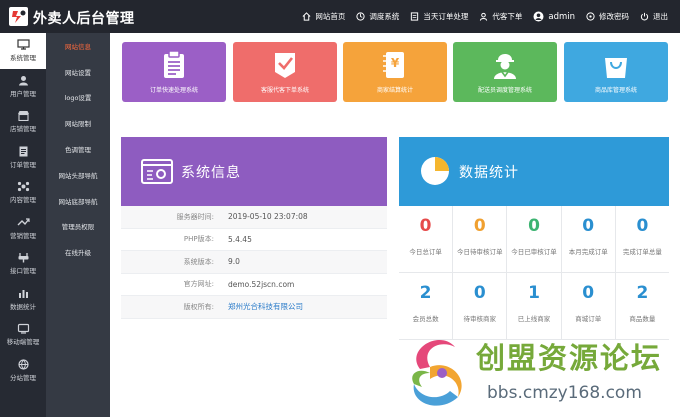 The image size is (680, 417). I want to click on watermark: 创盟资源论坛 bbs.cmzy168.com, so click(532, 371).